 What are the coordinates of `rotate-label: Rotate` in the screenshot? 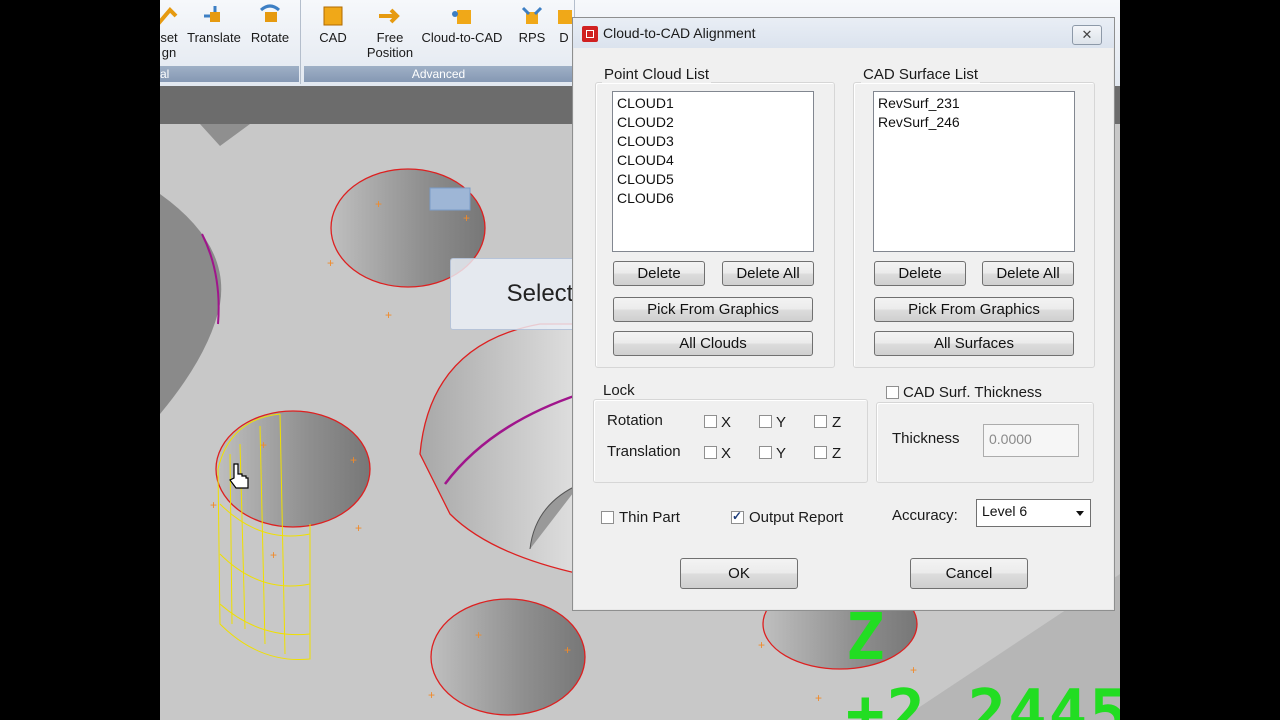 It's located at (270, 37).